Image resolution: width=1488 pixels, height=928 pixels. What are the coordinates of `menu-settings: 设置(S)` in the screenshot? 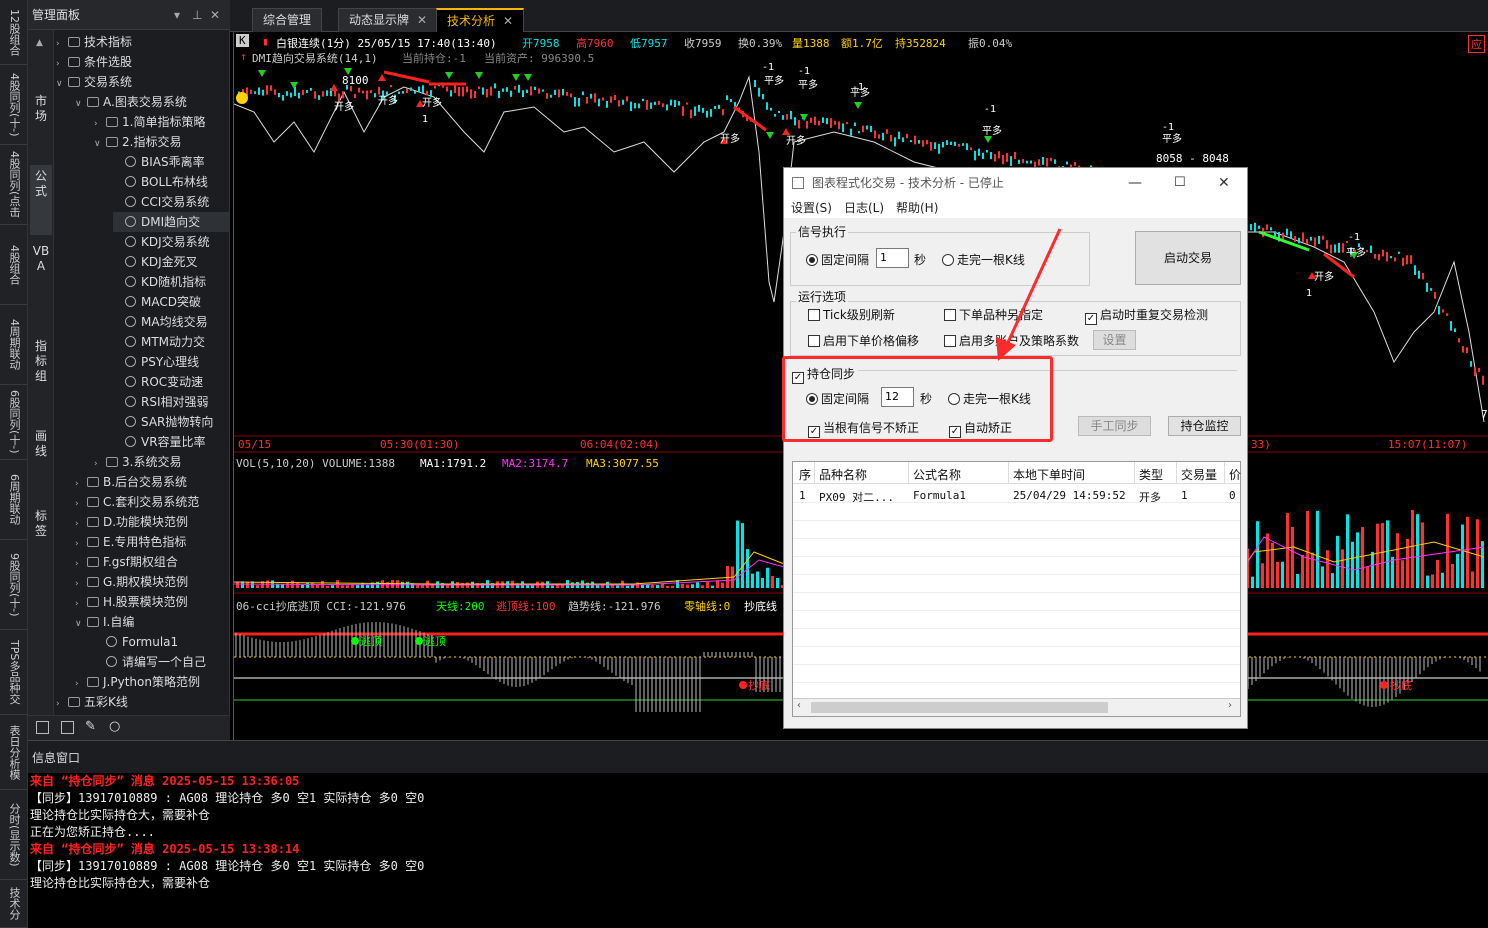 It's located at (811, 208).